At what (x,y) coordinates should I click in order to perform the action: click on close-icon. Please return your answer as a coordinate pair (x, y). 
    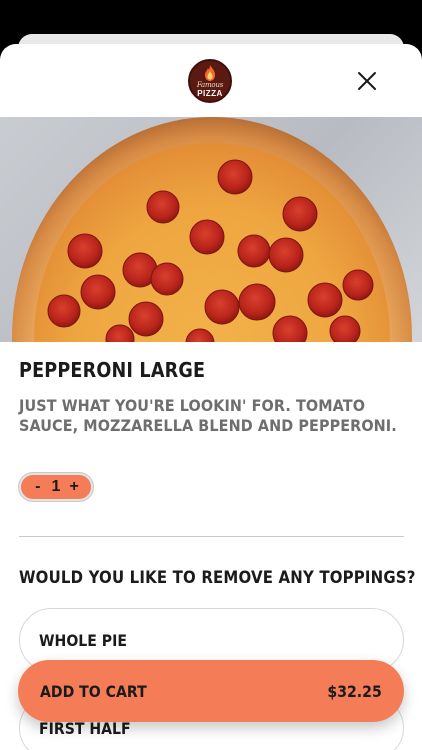
    Looking at the image, I should click on (367, 81).